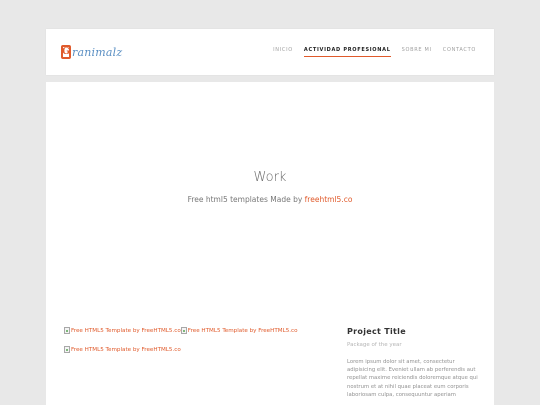 Image resolution: width=540 pixels, height=405 pixels. Describe the element at coordinates (270, 177) in the screenshot. I see `page-title: Work` at that location.